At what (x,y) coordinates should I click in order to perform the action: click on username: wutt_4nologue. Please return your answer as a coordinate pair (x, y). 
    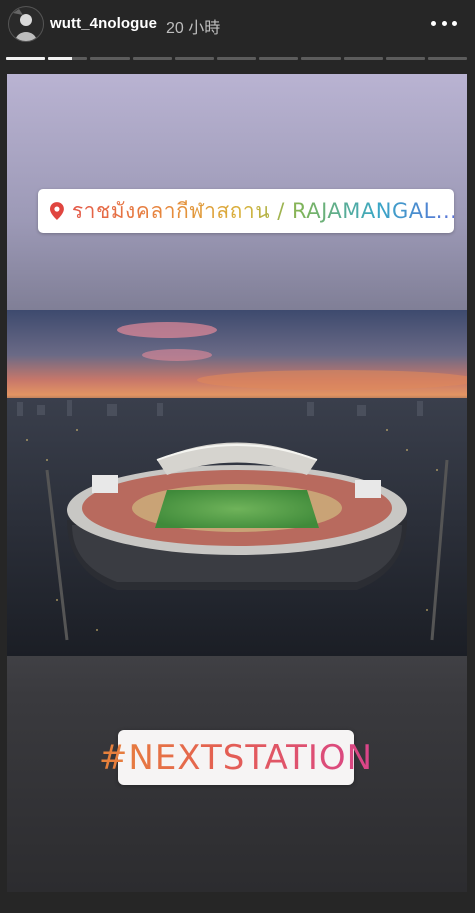
    Looking at the image, I should click on (103, 23).